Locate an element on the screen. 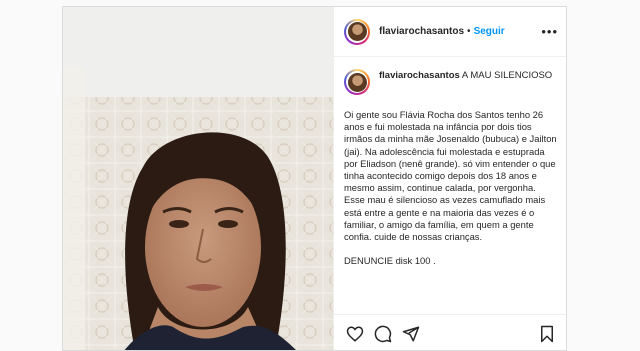 This screenshot has height=351, width=640. caption-avatar-image is located at coordinates (357, 82).